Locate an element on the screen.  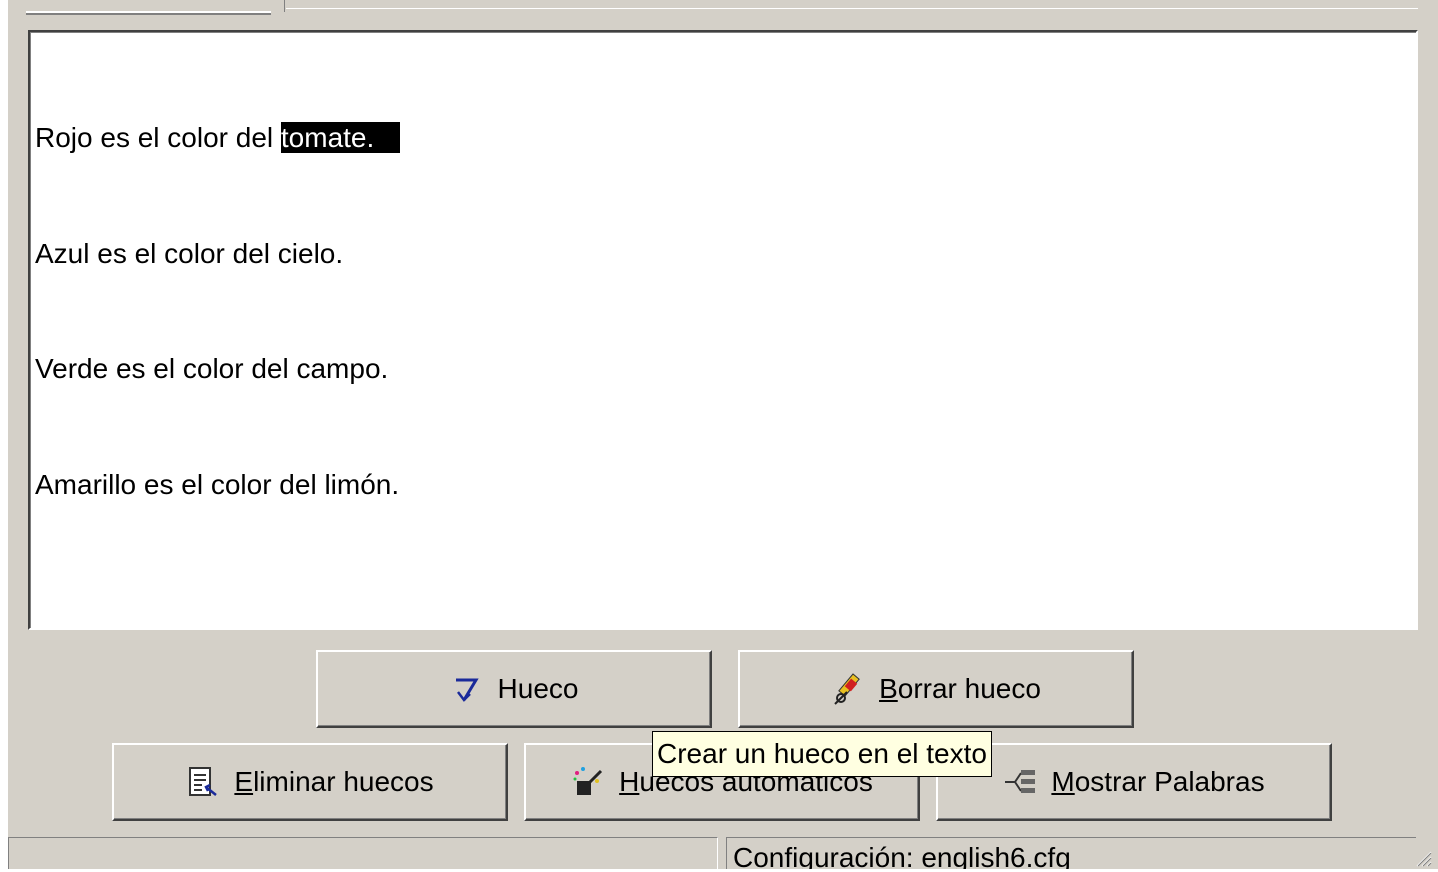
editor-line: Azul es el color del cielo. is located at coordinates (189, 253).